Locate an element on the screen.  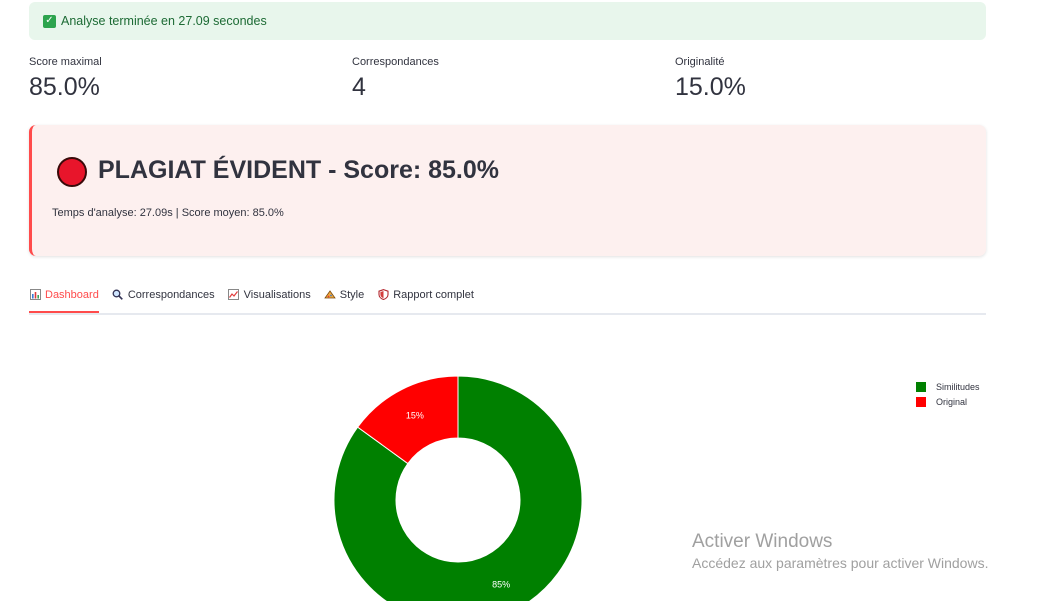
tab-label: Visualisations is located at coordinates (277, 295).